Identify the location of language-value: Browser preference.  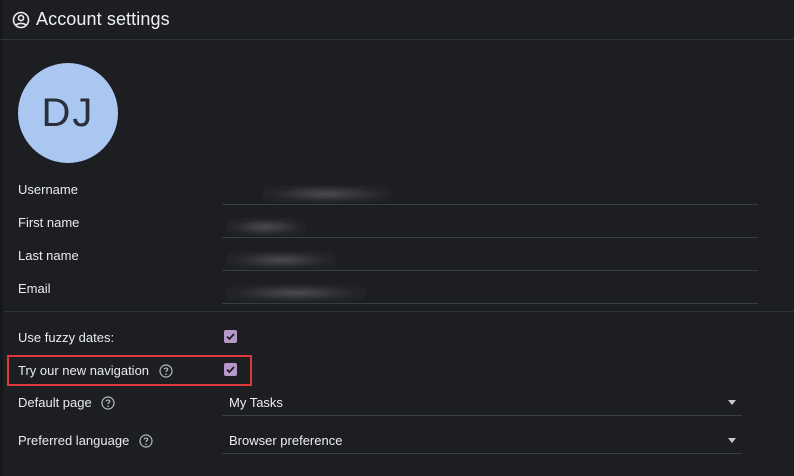
(286, 440).